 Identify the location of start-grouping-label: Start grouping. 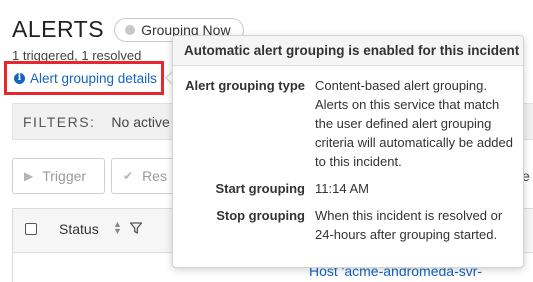
(260, 188).